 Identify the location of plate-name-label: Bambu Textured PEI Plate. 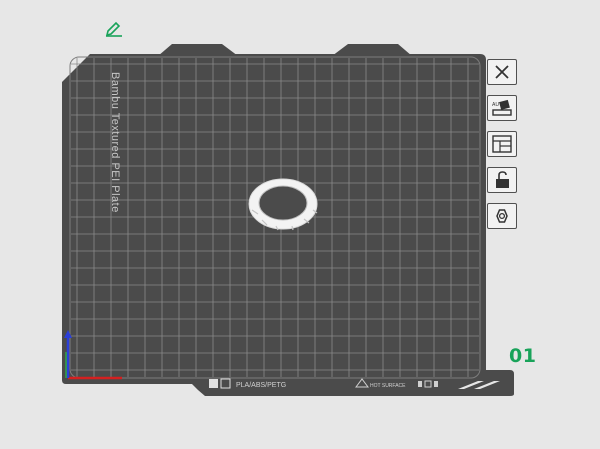
(115, 142).